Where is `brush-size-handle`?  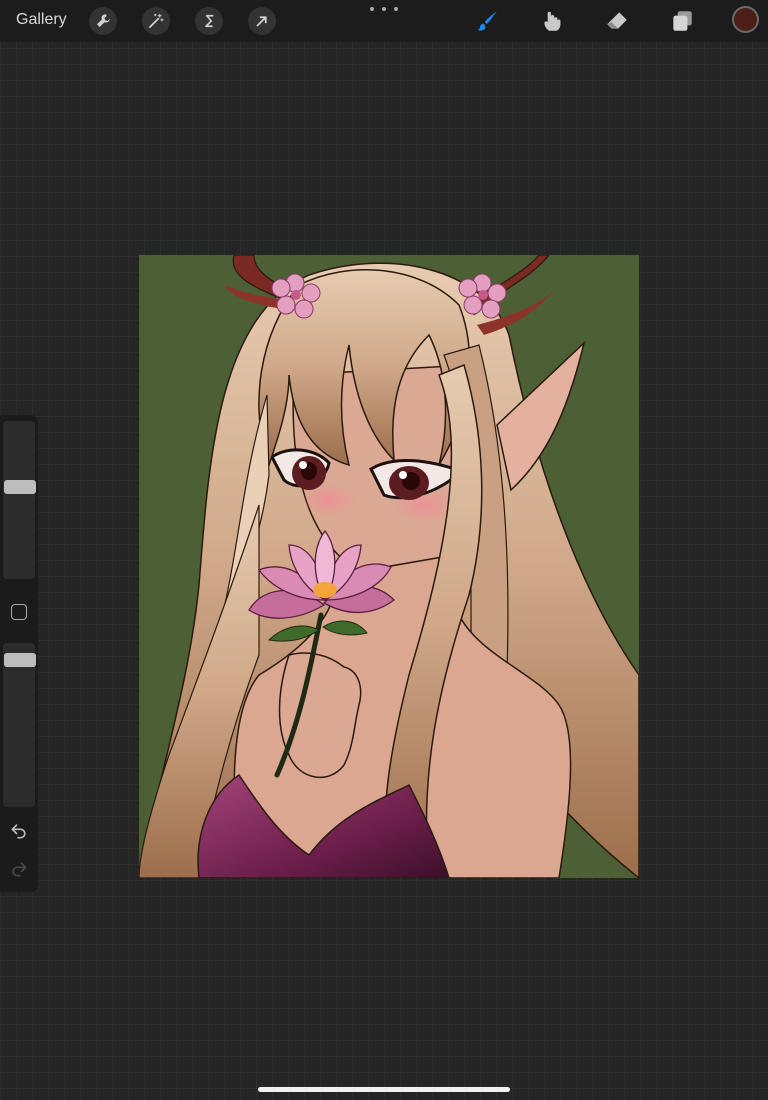 brush-size-handle is located at coordinates (20, 486).